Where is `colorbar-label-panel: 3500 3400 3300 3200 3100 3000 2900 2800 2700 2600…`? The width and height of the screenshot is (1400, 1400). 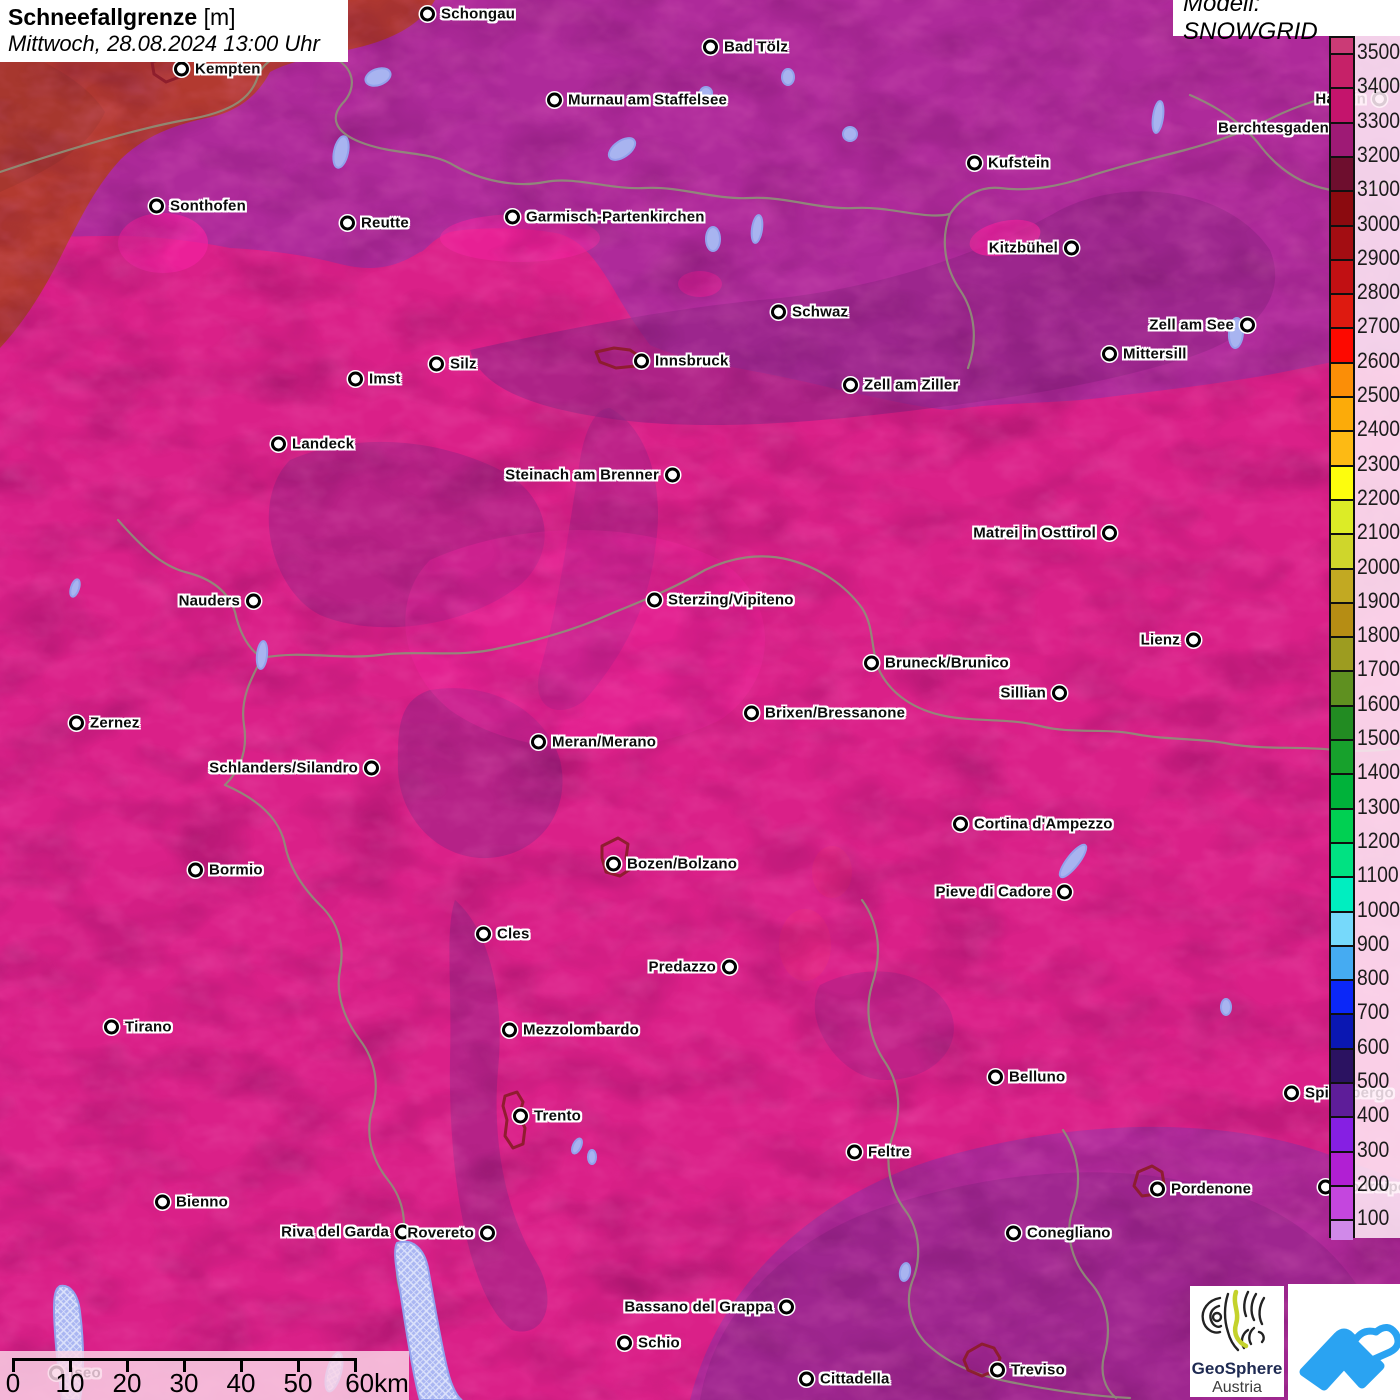 colorbar-label-panel: 3500 3400 3300 3200 3100 3000 2900 2800 2700 2600… is located at coordinates (1377, 637).